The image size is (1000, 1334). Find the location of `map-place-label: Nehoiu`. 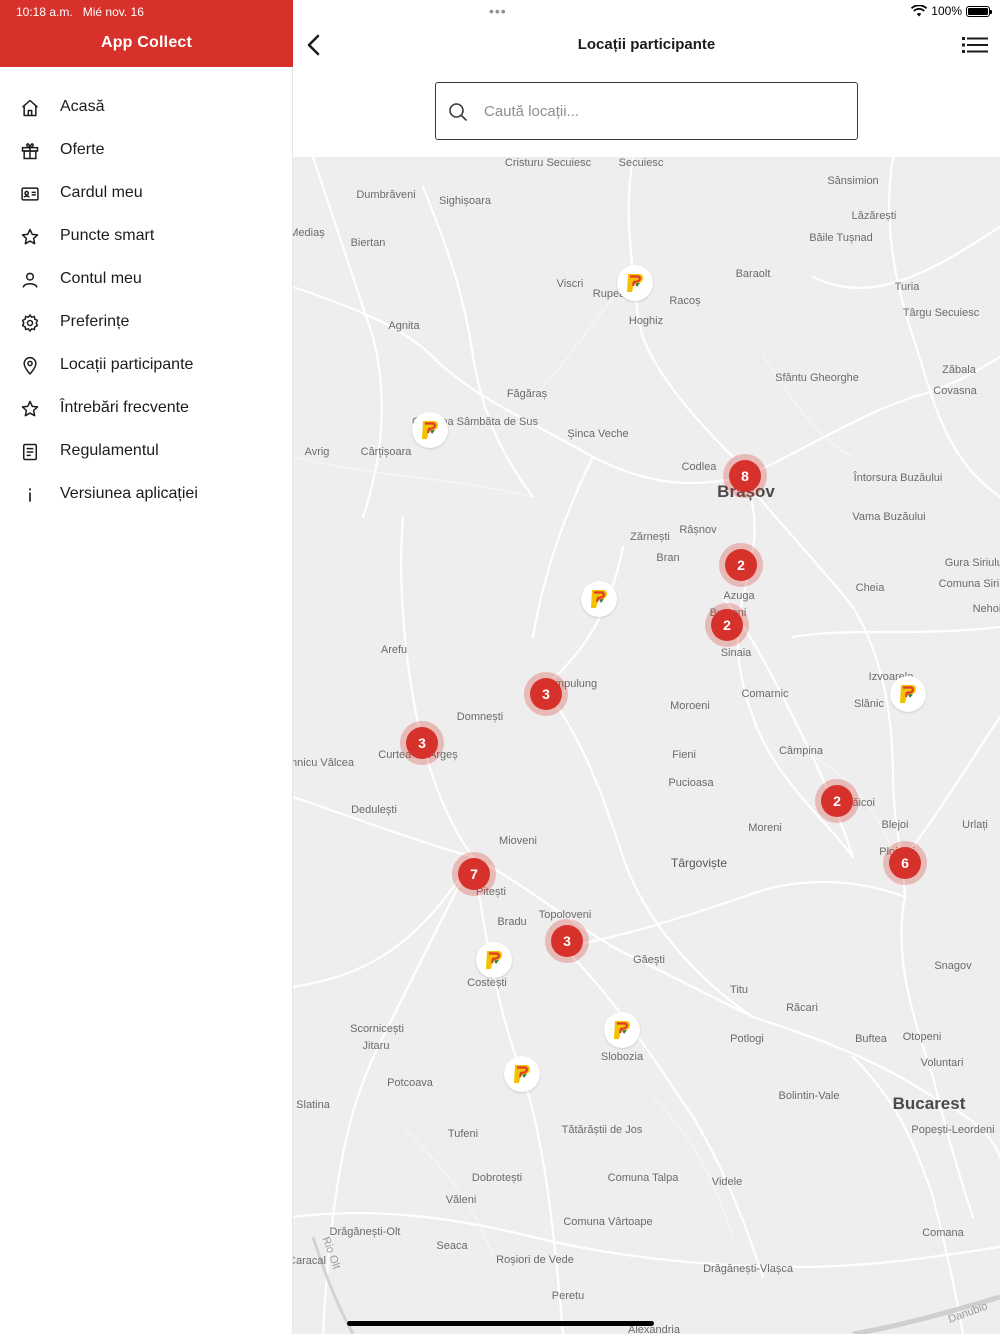

map-place-label: Nehoiu is located at coordinates (986, 609).